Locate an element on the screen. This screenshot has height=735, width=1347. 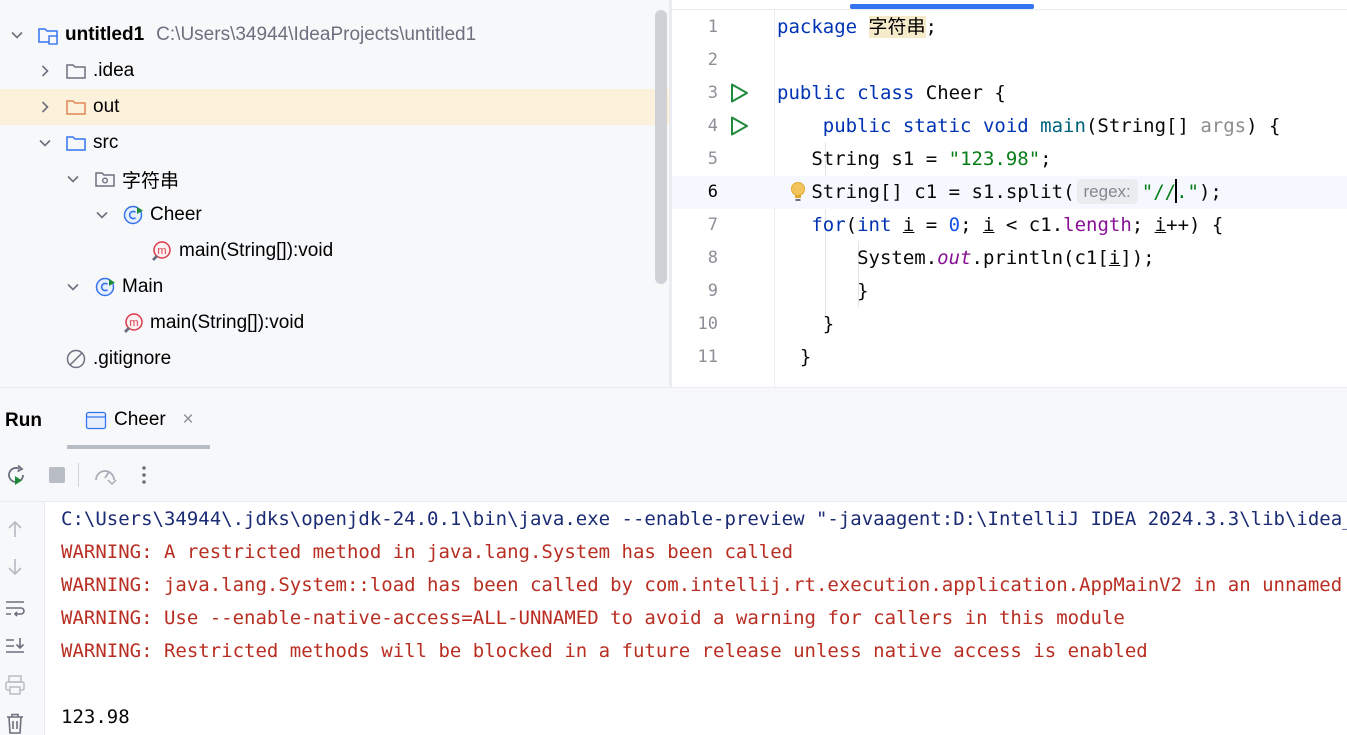
tree-item-label: Main is located at coordinates (143, 286).